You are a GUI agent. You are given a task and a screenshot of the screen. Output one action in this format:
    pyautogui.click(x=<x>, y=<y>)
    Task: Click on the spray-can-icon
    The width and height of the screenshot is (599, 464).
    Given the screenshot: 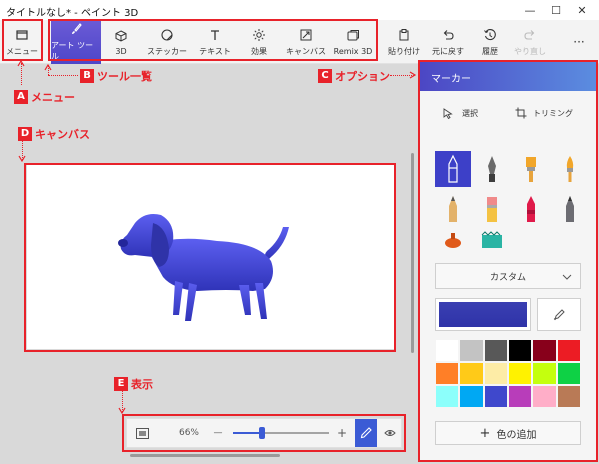 What is the action you would take?
    pyautogui.click(x=453, y=240)
    